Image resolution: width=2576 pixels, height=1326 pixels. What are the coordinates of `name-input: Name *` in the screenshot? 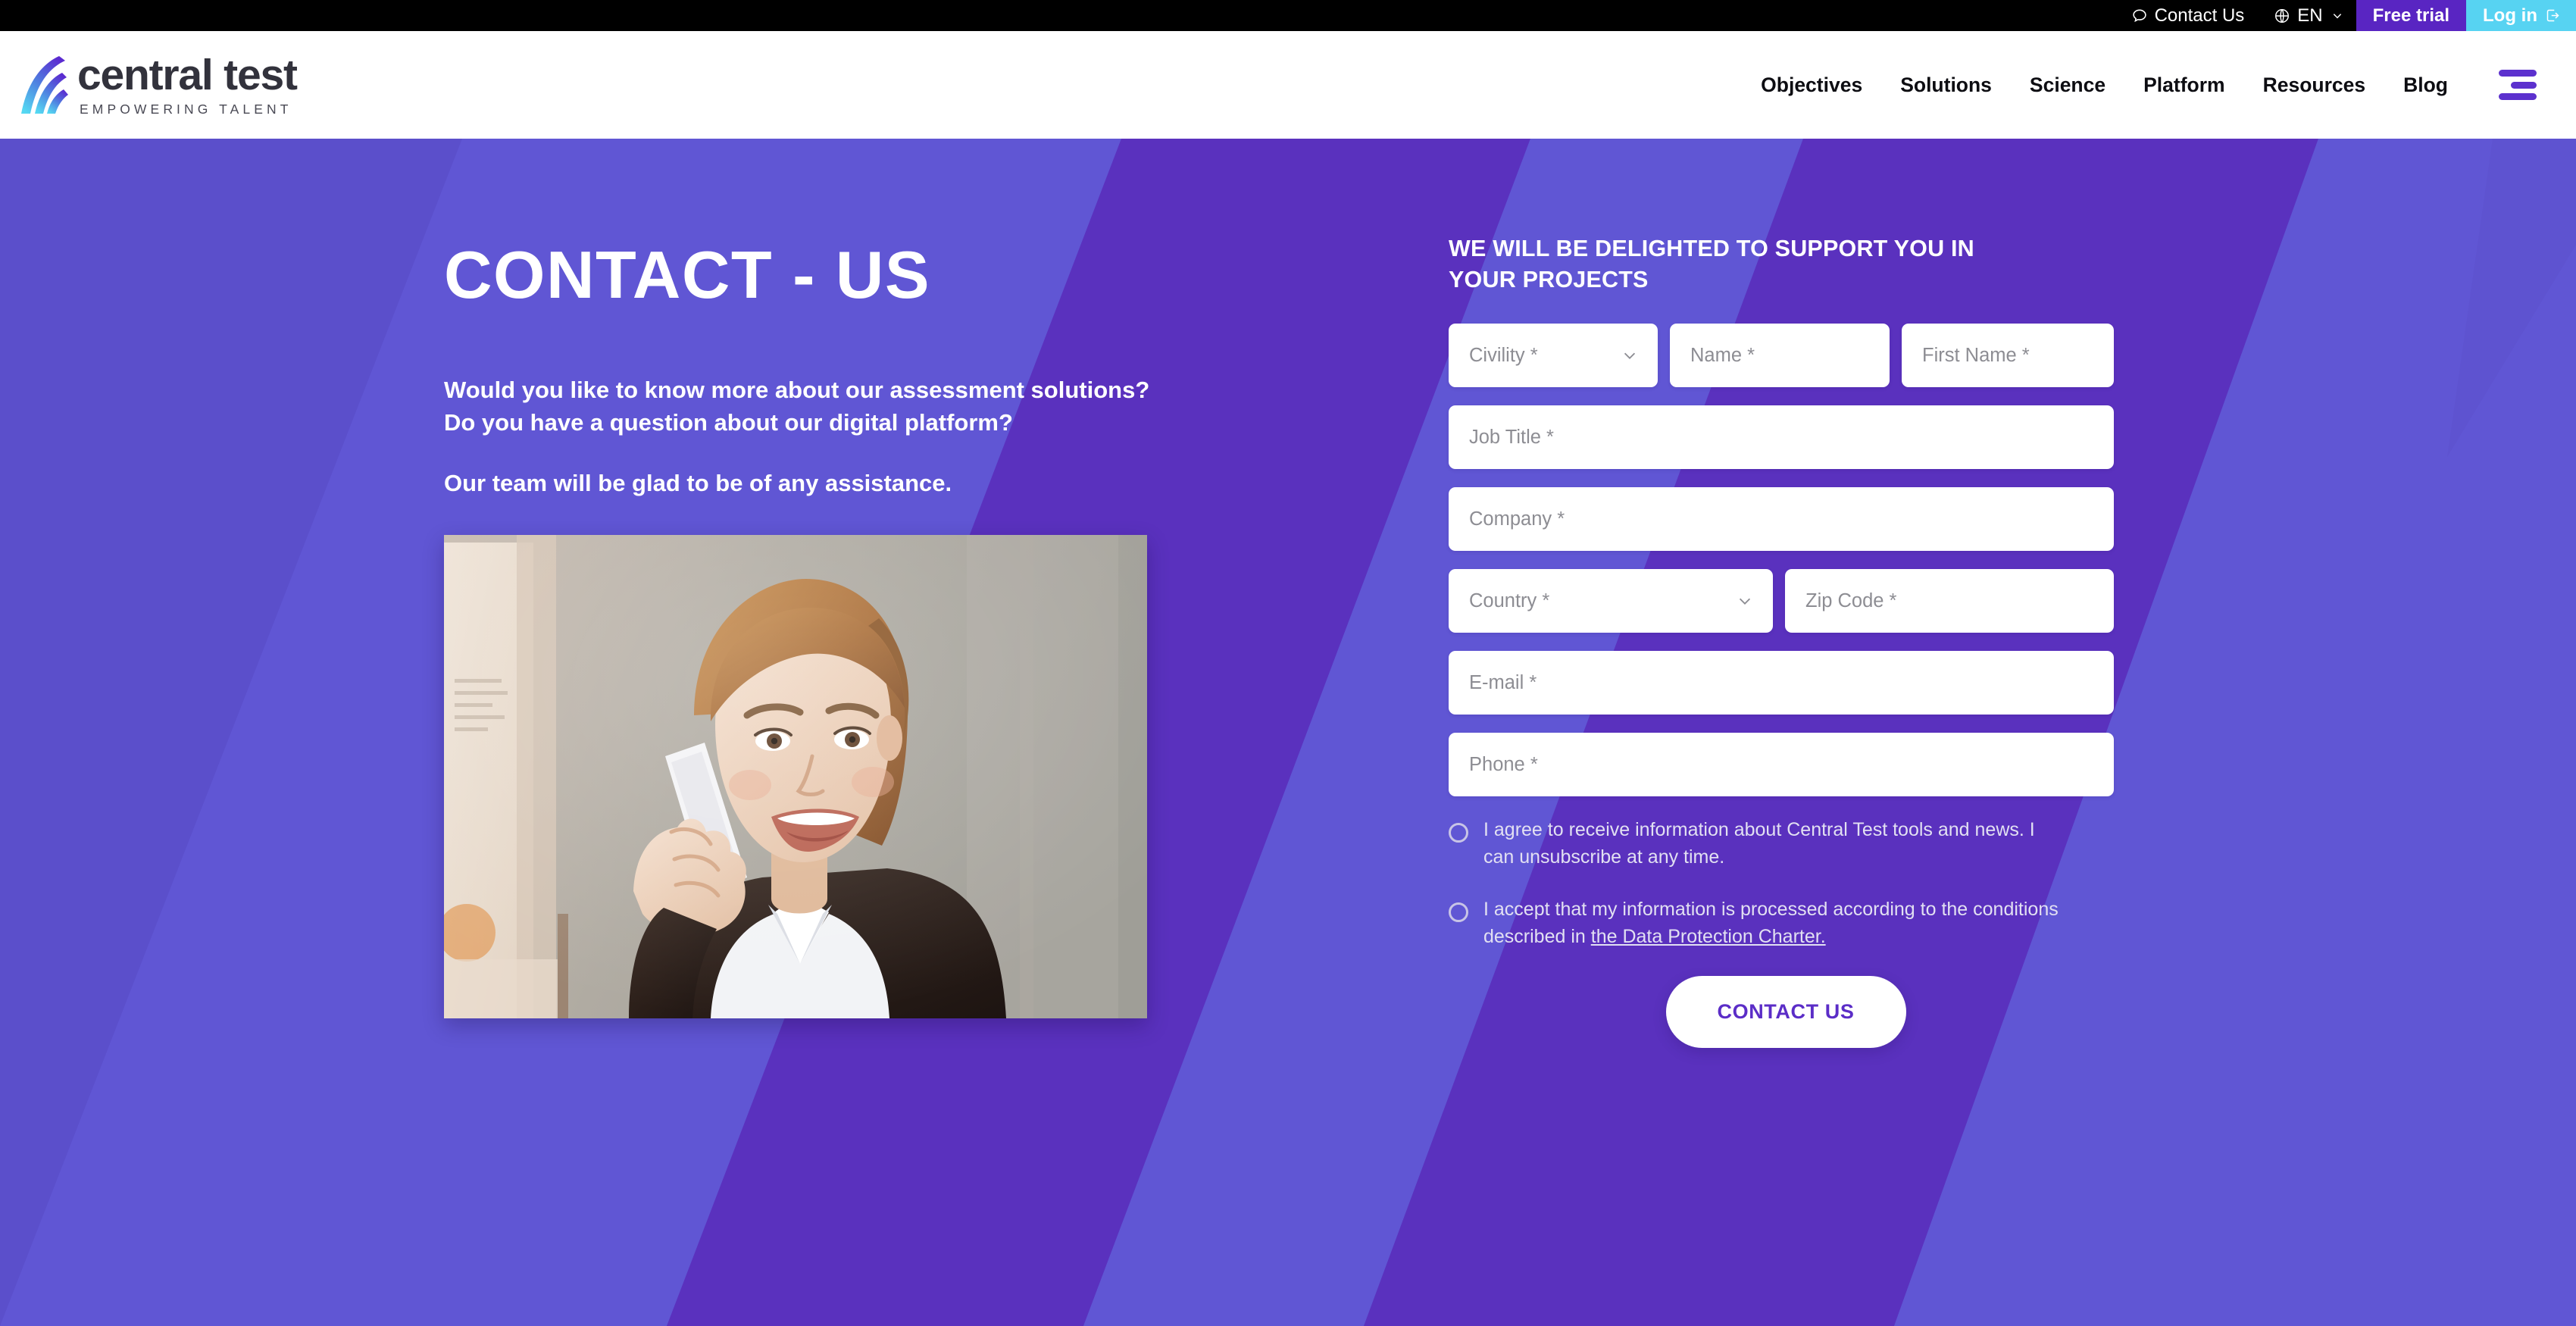 It's located at (1780, 356).